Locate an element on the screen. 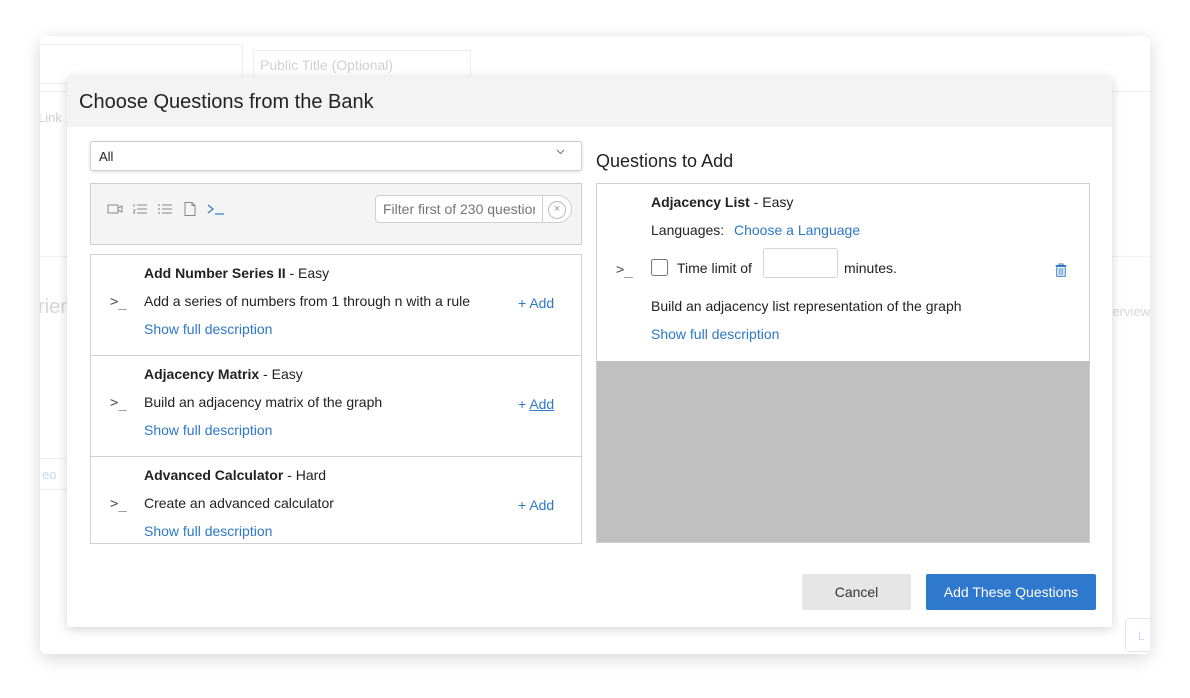 The image size is (1190, 698). background-right-fragment: erview is located at coordinates (1131, 311).